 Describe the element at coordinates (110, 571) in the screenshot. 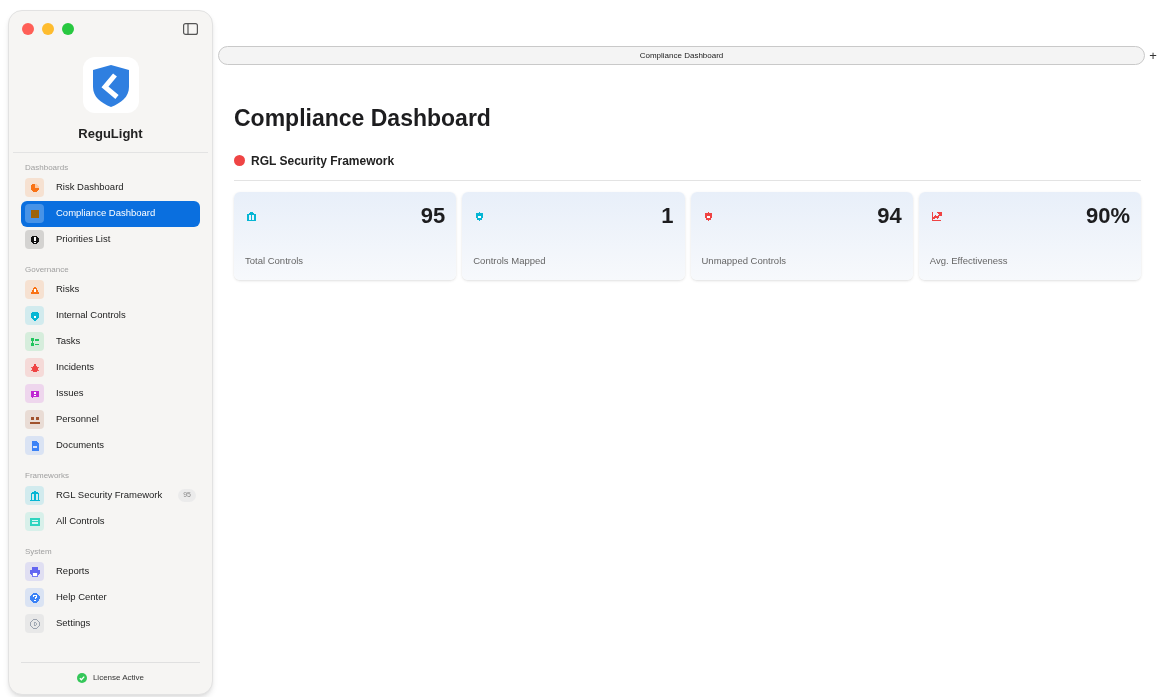

I see `sidebar-item: Reports` at that location.